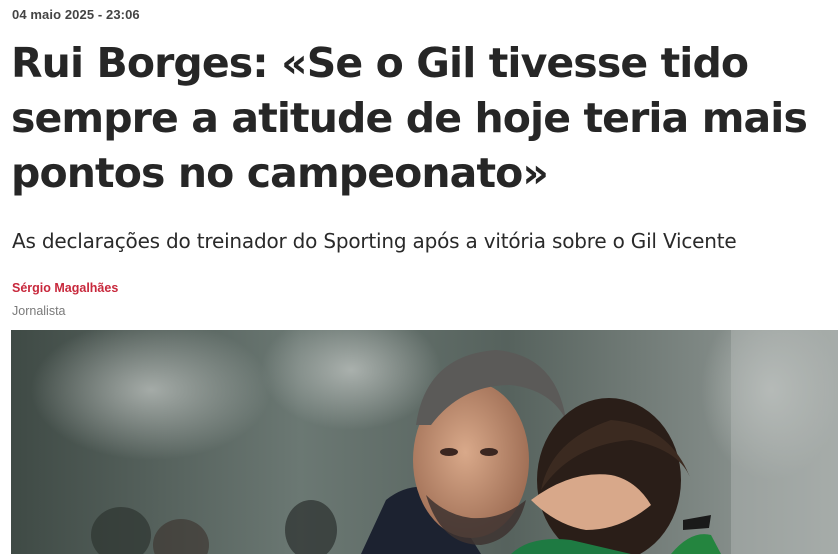 Image resolution: width=838 pixels, height=554 pixels. What do you see at coordinates (65, 299) in the screenshot?
I see `author-block: Sérgio Magalhães Jornalista` at bounding box center [65, 299].